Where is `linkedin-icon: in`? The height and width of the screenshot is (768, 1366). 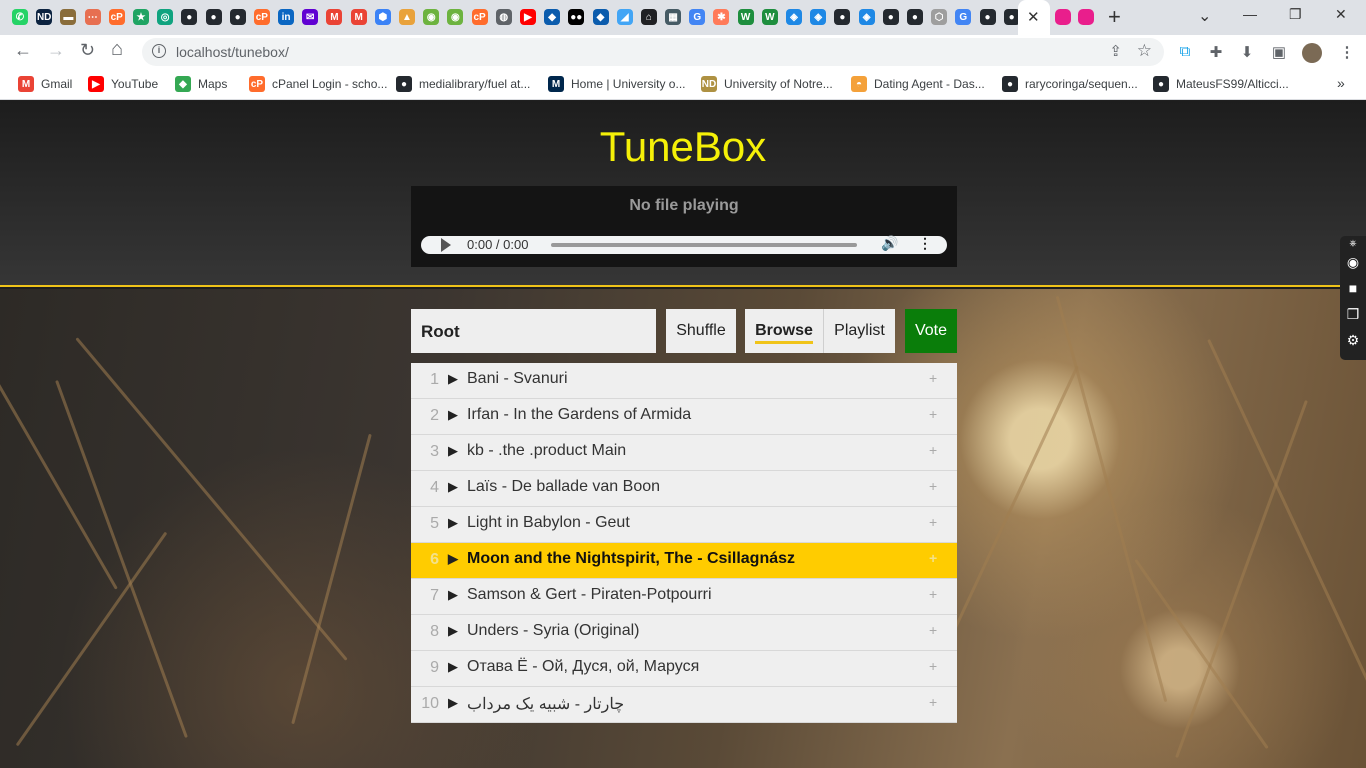
linkedin-icon: in is located at coordinates (286, 17).